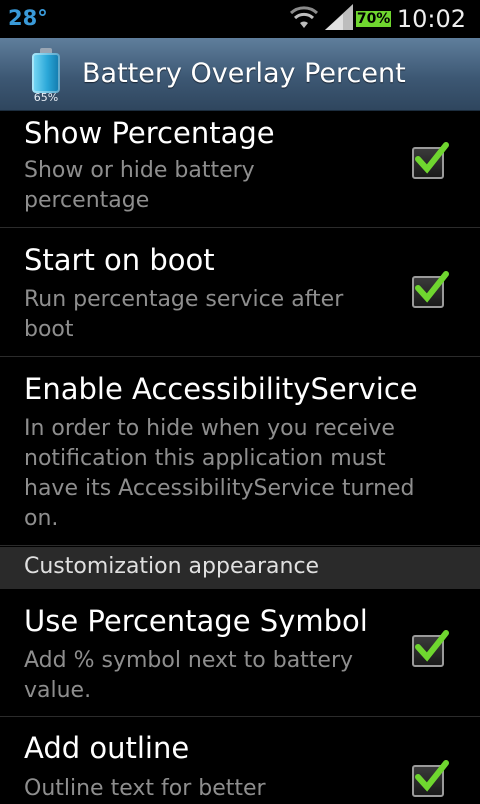  What do you see at coordinates (221, 389) in the screenshot?
I see `setting-title: Enable AccessibilityService` at bounding box center [221, 389].